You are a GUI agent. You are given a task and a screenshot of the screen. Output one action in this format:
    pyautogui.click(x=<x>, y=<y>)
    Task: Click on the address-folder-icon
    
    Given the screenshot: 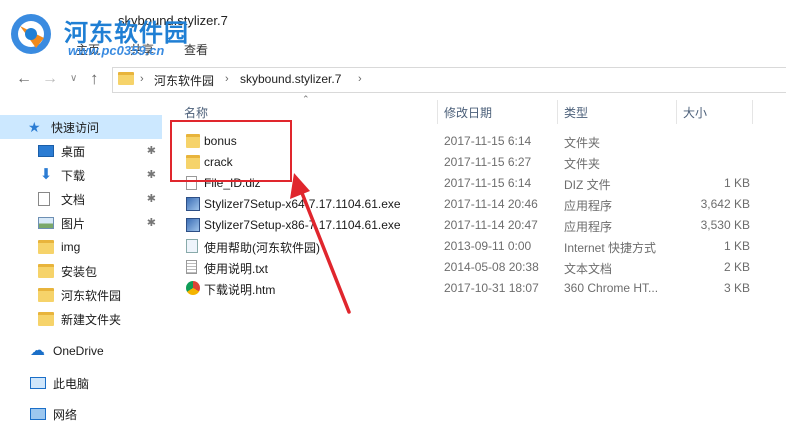 What is the action you would take?
    pyautogui.click(x=126, y=78)
    